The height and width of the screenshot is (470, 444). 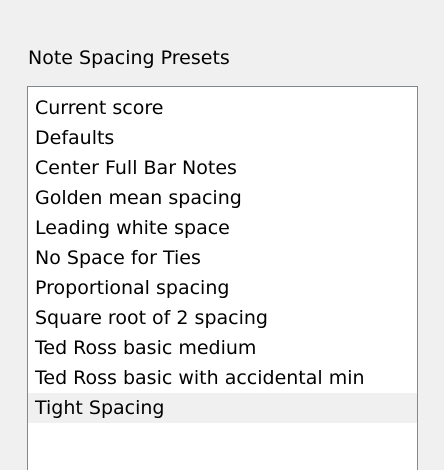 What do you see at coordinates (222, 228) in the screenshot?
I see `list-item-leading-white-space: Leading white space` at bounding box center [222, 228].